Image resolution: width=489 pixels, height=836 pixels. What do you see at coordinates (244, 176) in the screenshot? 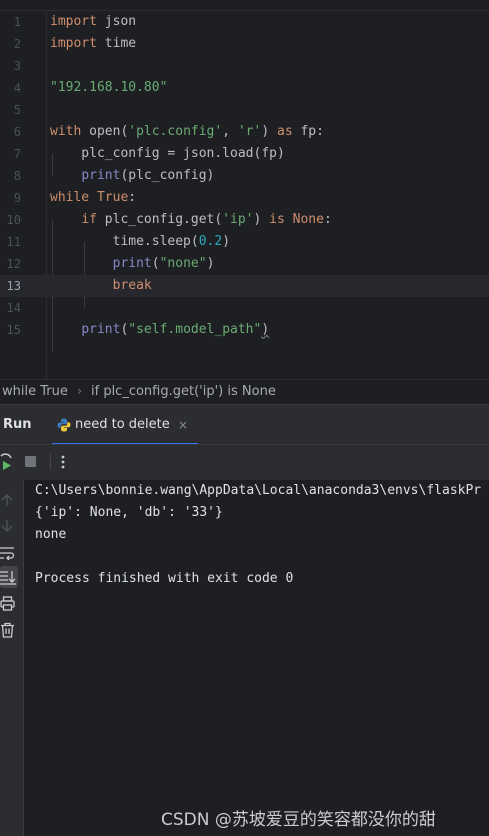
I see `code-line: 8 print(plc_config)` at bounding box center [244, 176].